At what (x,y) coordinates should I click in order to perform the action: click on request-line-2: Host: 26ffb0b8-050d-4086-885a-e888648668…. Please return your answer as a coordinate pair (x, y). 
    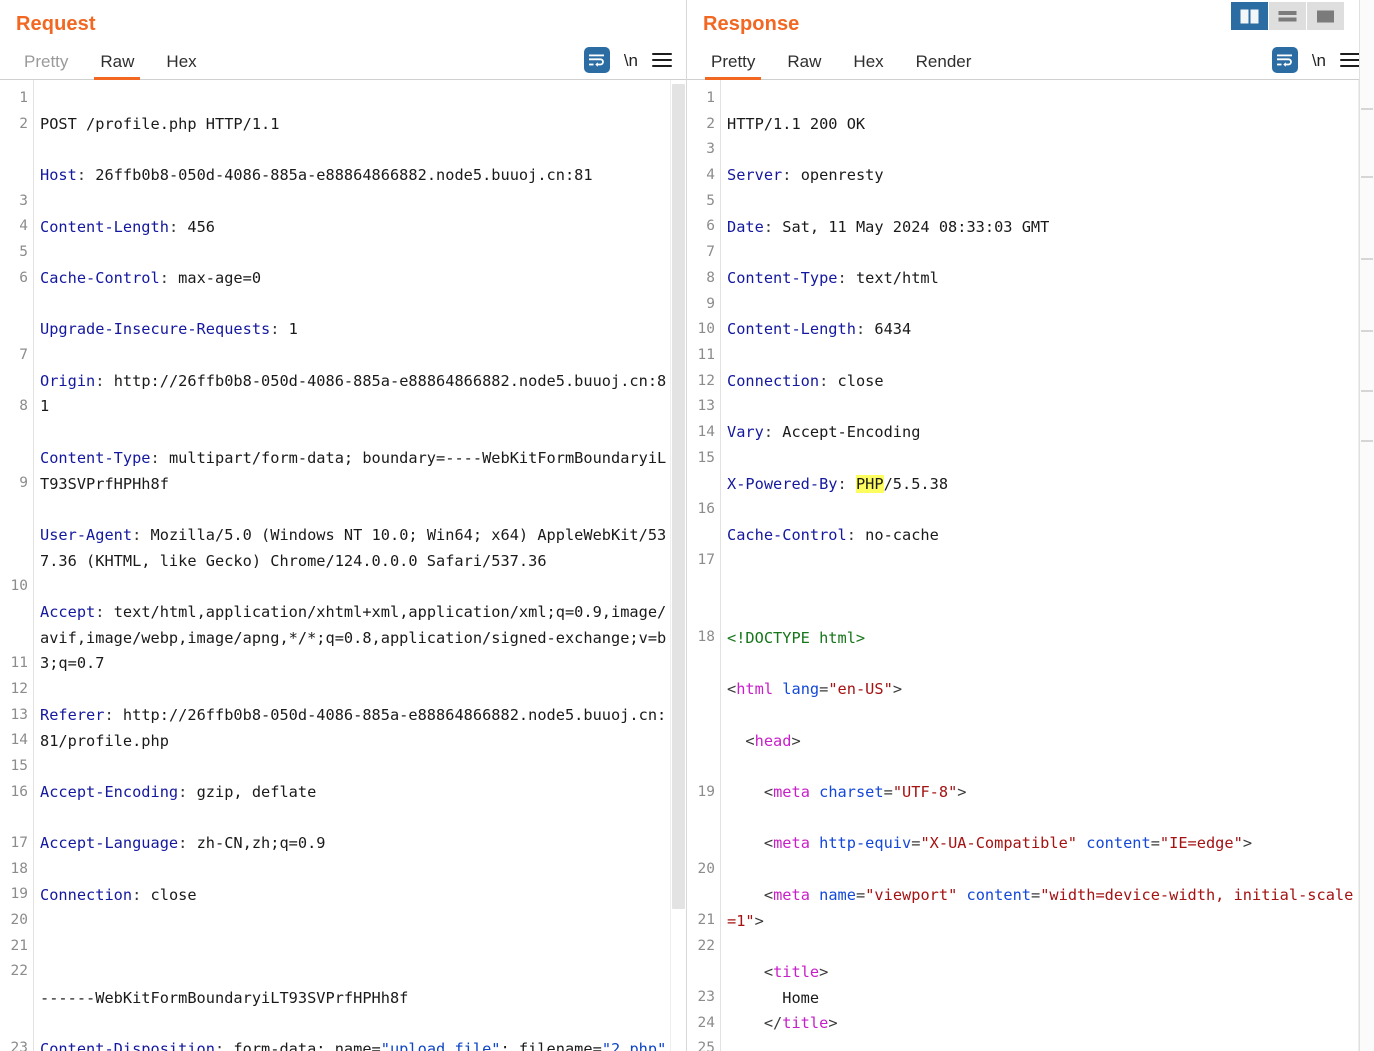
    Looking at the image, I should click on (316, 175).